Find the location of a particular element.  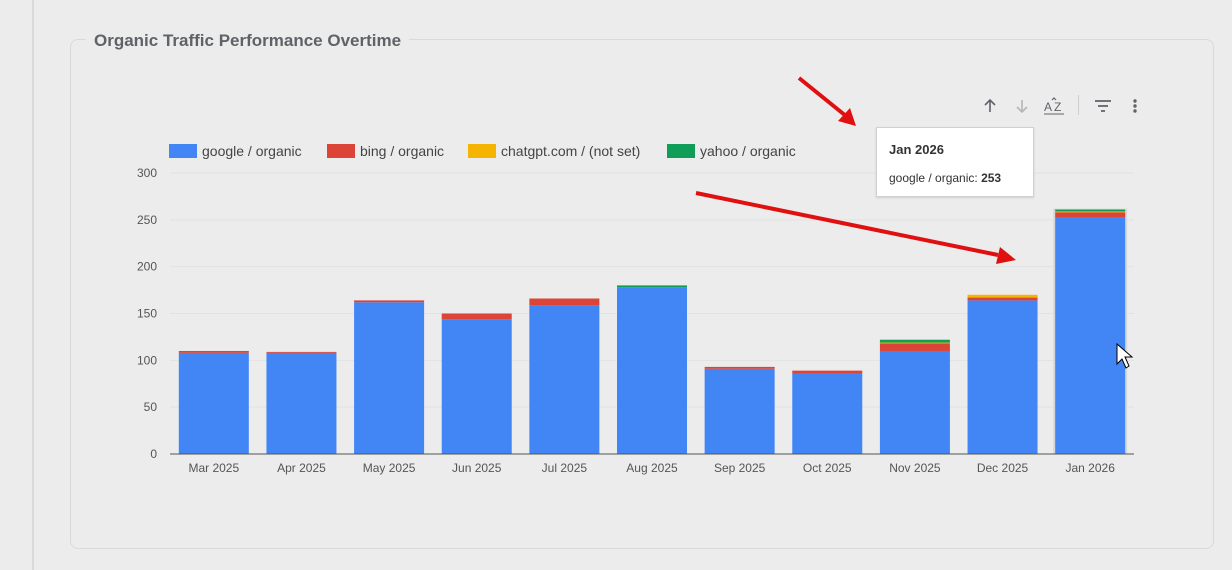

annotation-arrow-to-bar is located at coordinates (855, 227).